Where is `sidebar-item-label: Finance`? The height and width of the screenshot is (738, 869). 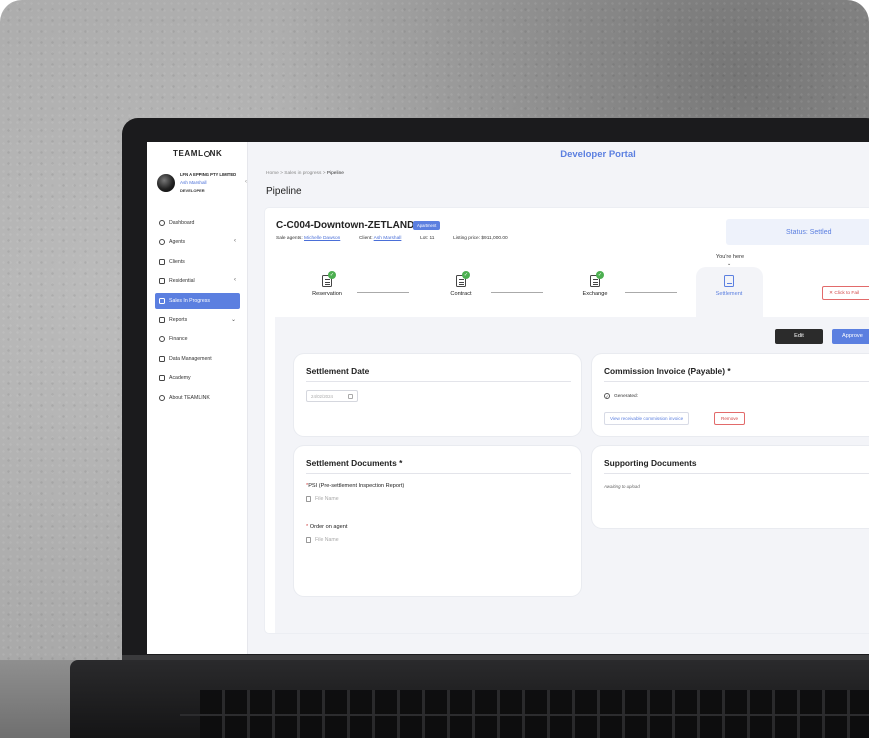 sidebar-item-label: Finance is located at coordinates (178, 339).